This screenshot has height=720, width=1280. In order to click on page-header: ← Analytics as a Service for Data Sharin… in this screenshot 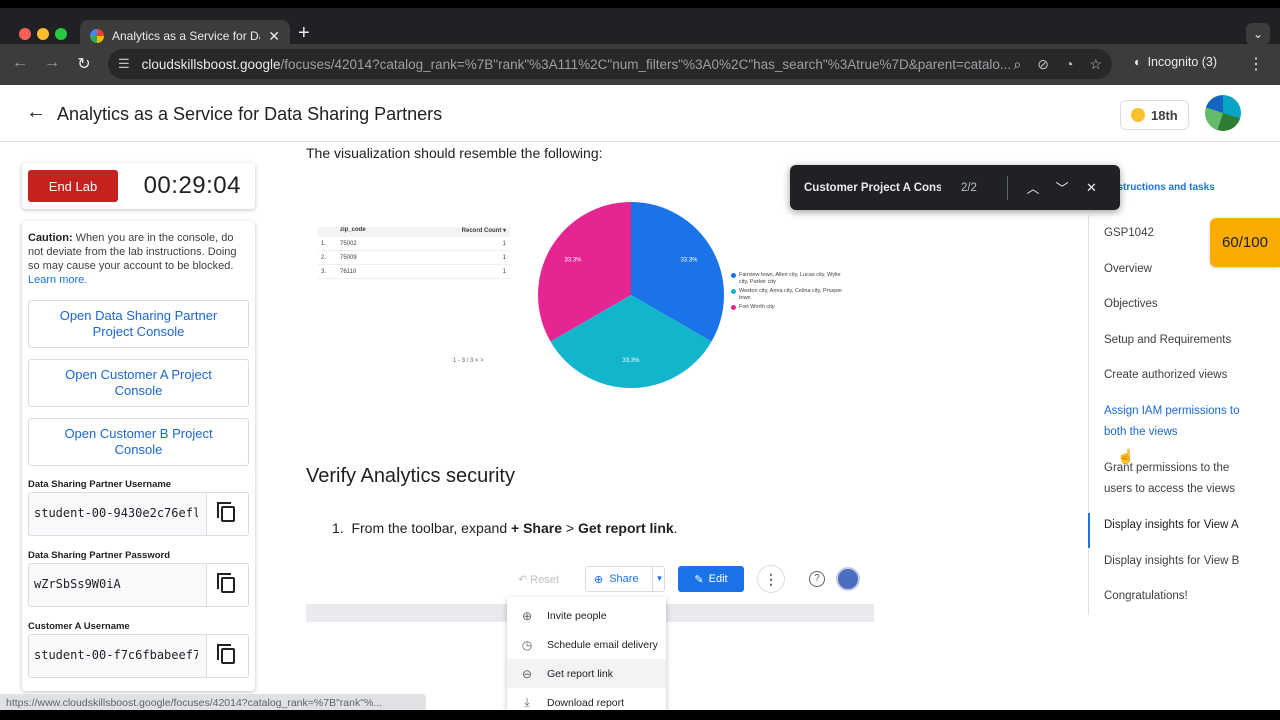, I will do `click(640, 113)`.